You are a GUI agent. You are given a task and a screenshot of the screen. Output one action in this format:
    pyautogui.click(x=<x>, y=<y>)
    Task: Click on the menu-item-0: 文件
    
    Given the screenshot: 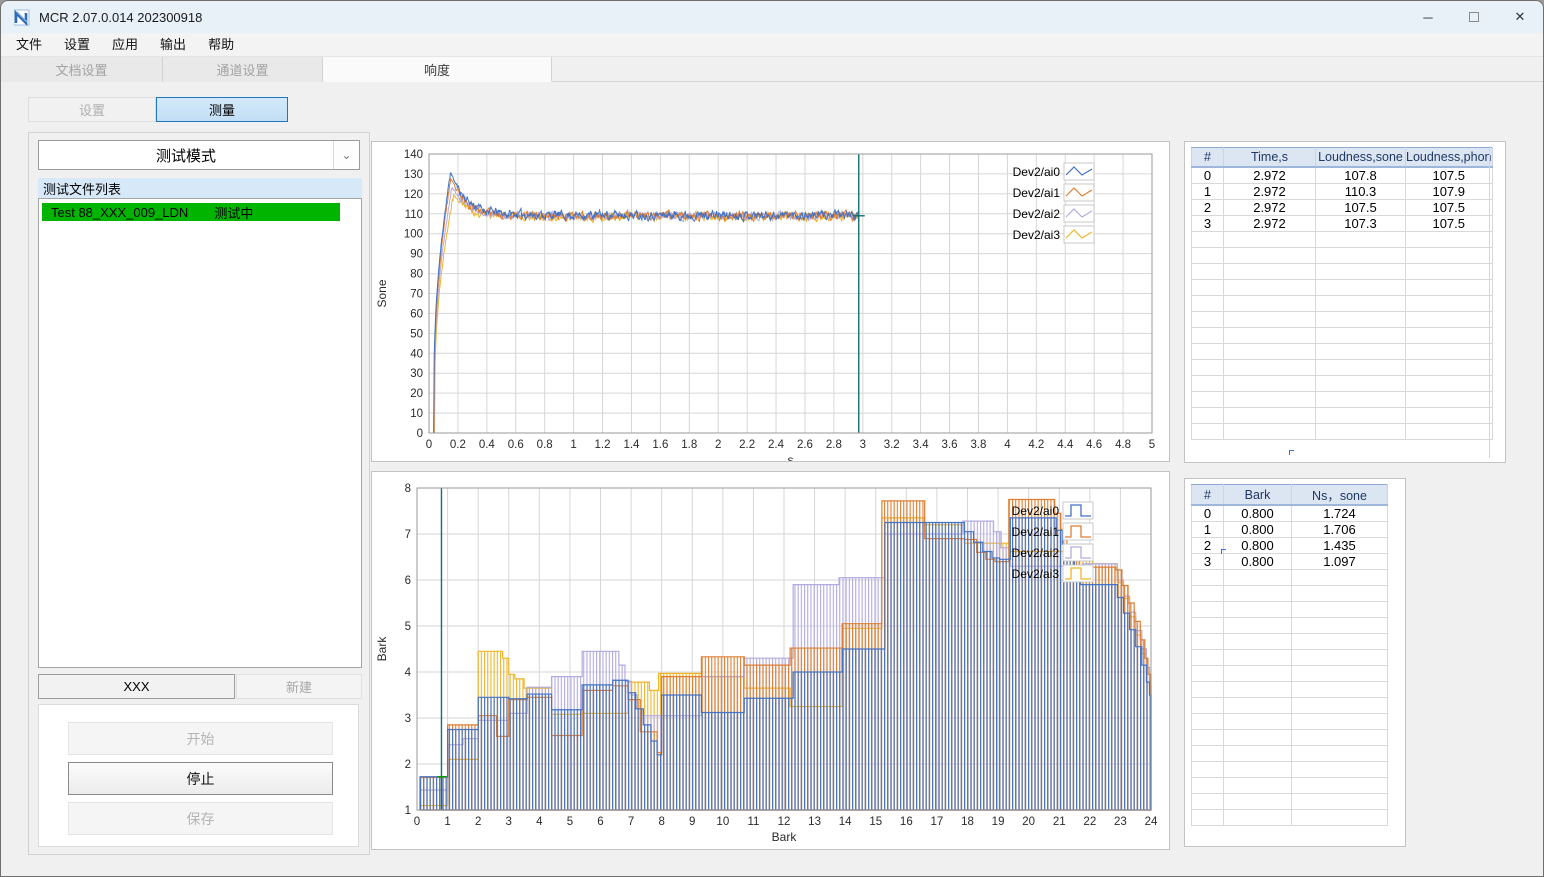 What is the action you would take?
    pyautogui.click(x=29, y=44)
    